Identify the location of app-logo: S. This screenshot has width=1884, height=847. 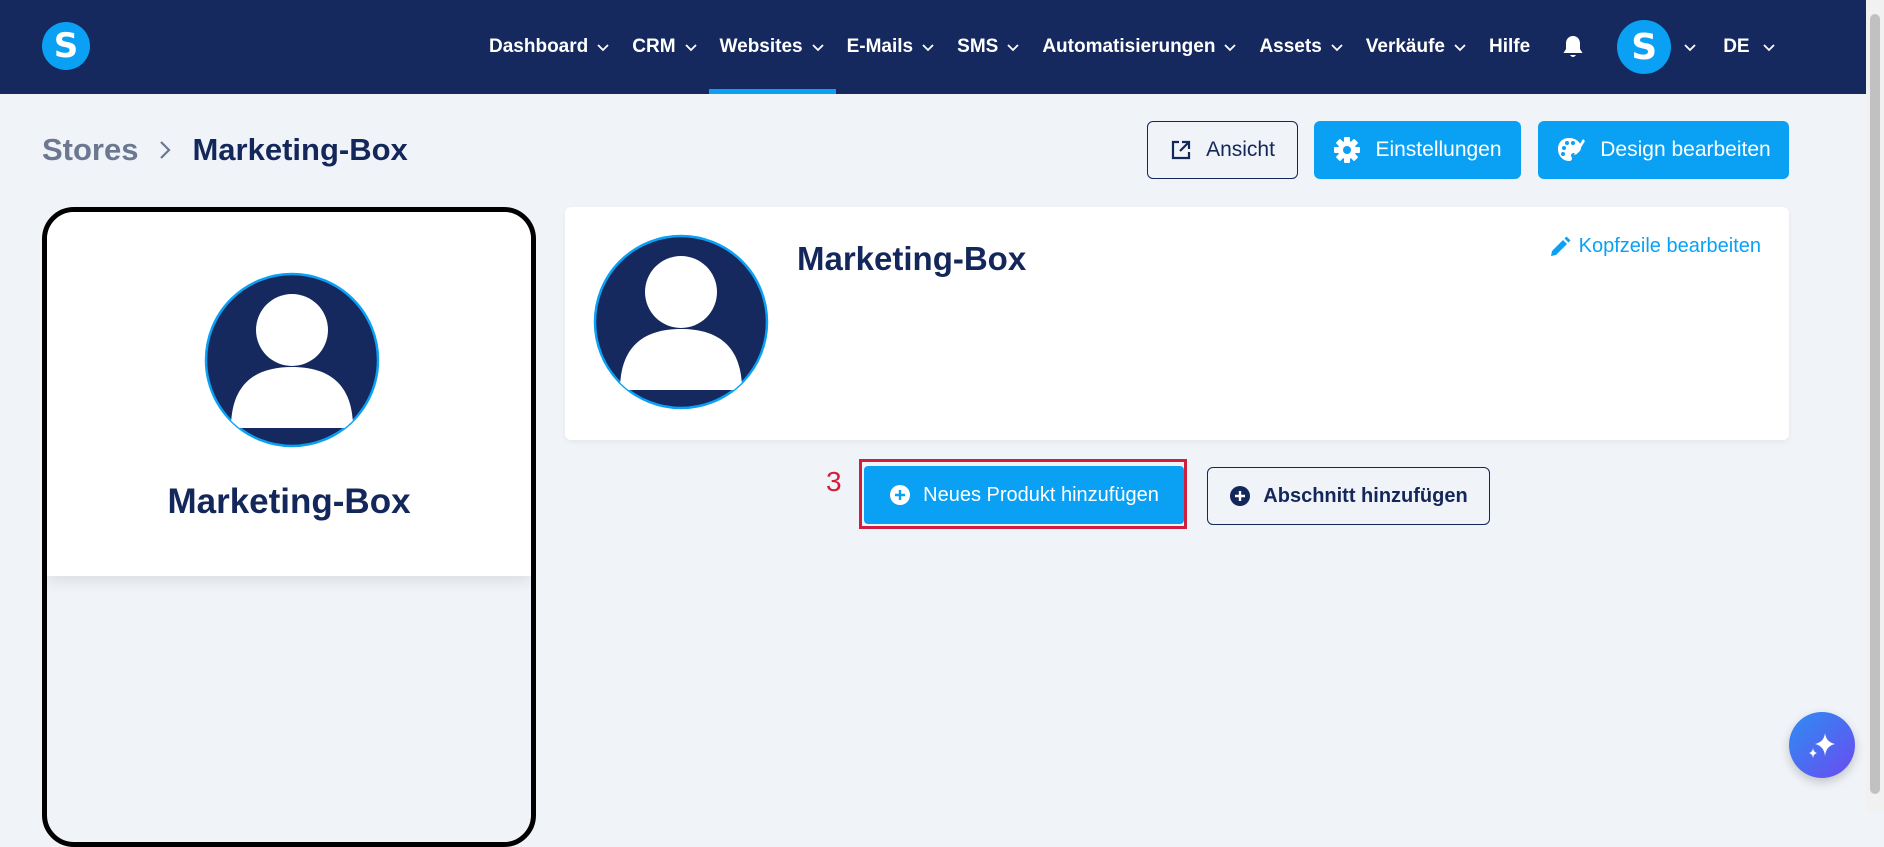
(66, 46).